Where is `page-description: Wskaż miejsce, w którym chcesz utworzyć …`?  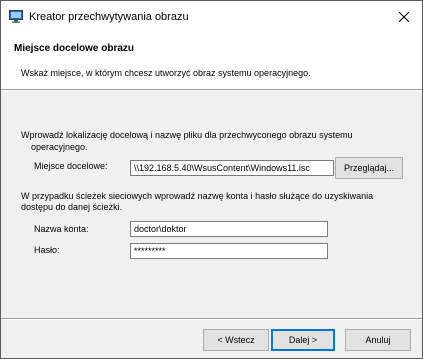
page-description: Wskaż miejsce, w którym chcesz utworzyć … is located at coordinates (166, 73).